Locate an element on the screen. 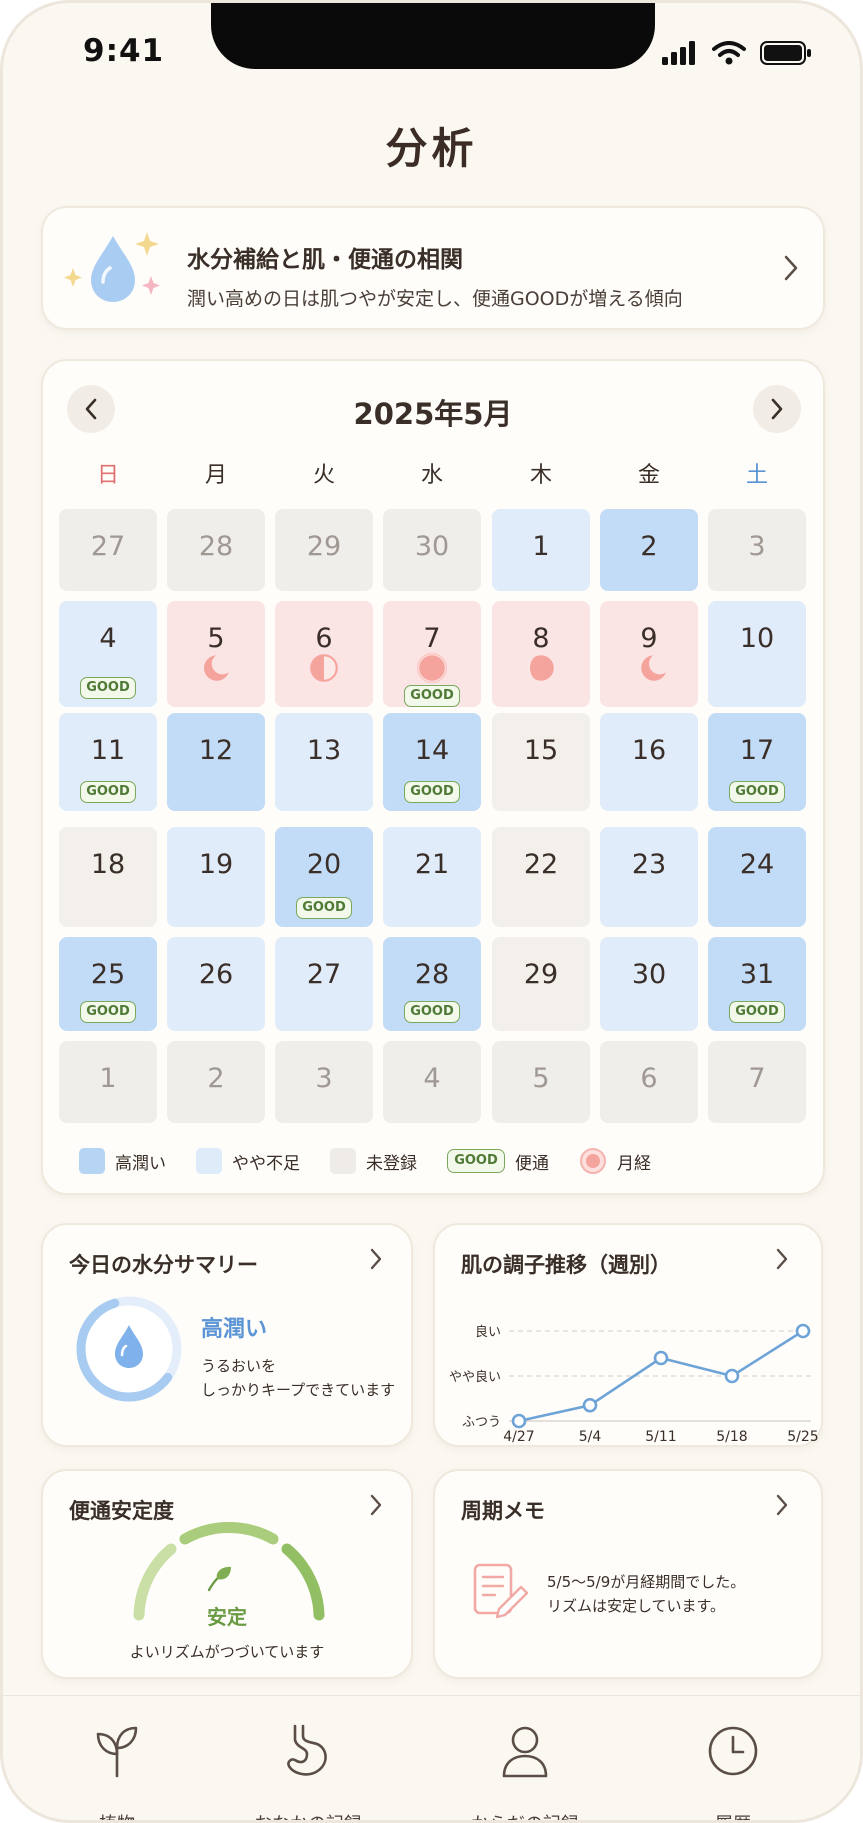  calendar-day-cell: 24 is located at coordinates (757, 877).